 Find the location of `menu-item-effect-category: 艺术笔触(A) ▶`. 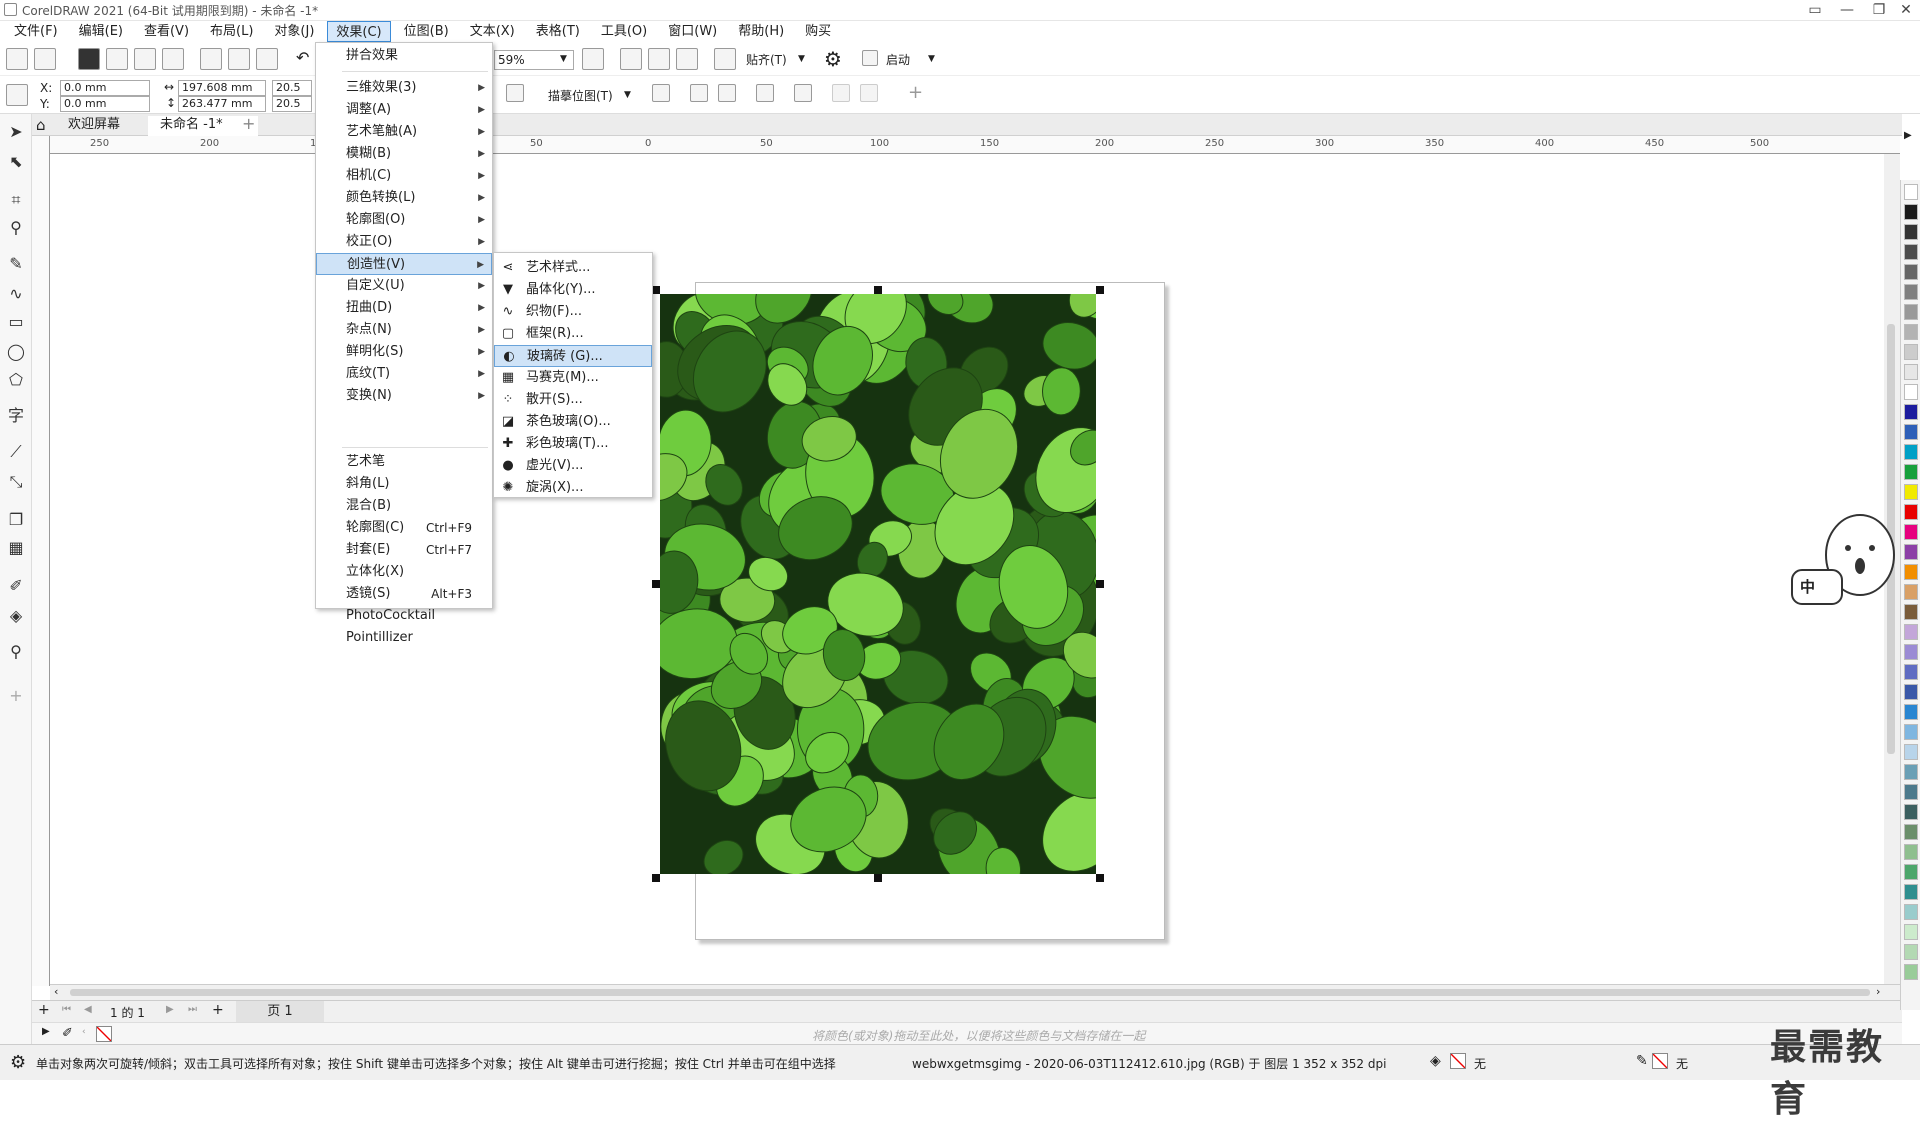

menu-item-effect-category: 艺术笔触(A) ▶ is located at coordinates (404, 132).